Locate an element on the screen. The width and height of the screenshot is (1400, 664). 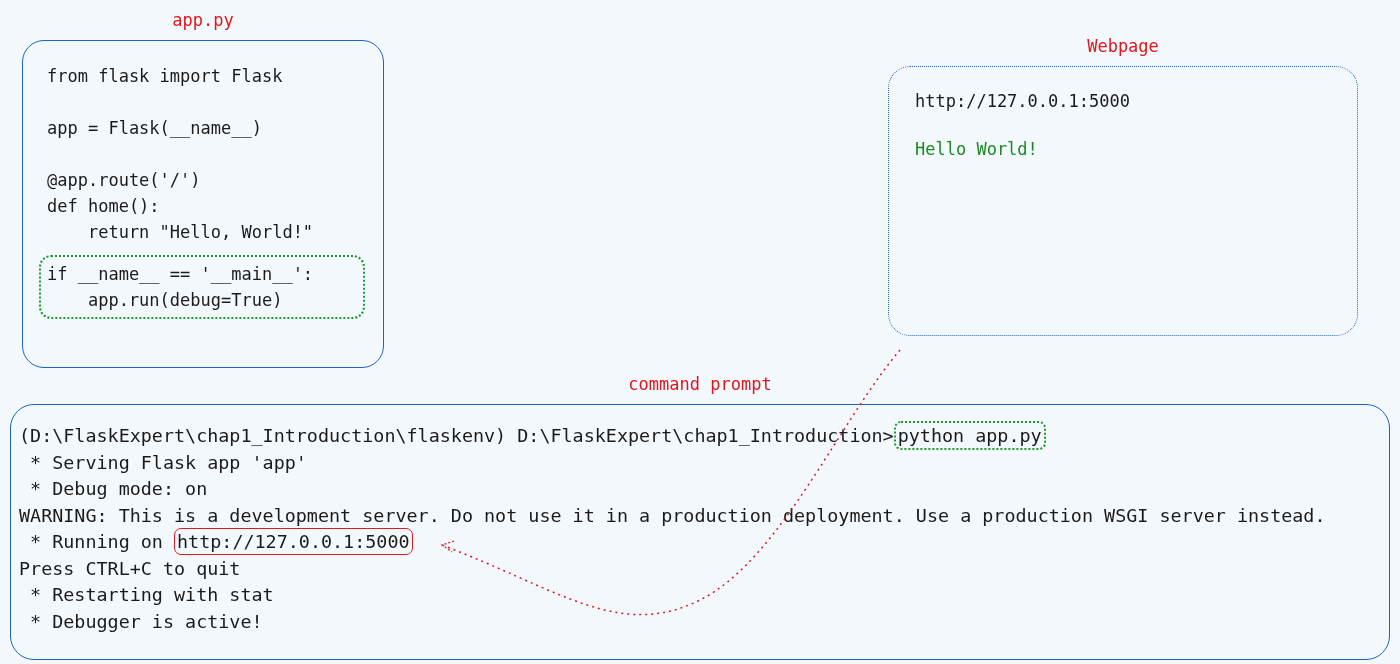
terminal-line: * Restarting with stat is located at coordinates (152, 595).